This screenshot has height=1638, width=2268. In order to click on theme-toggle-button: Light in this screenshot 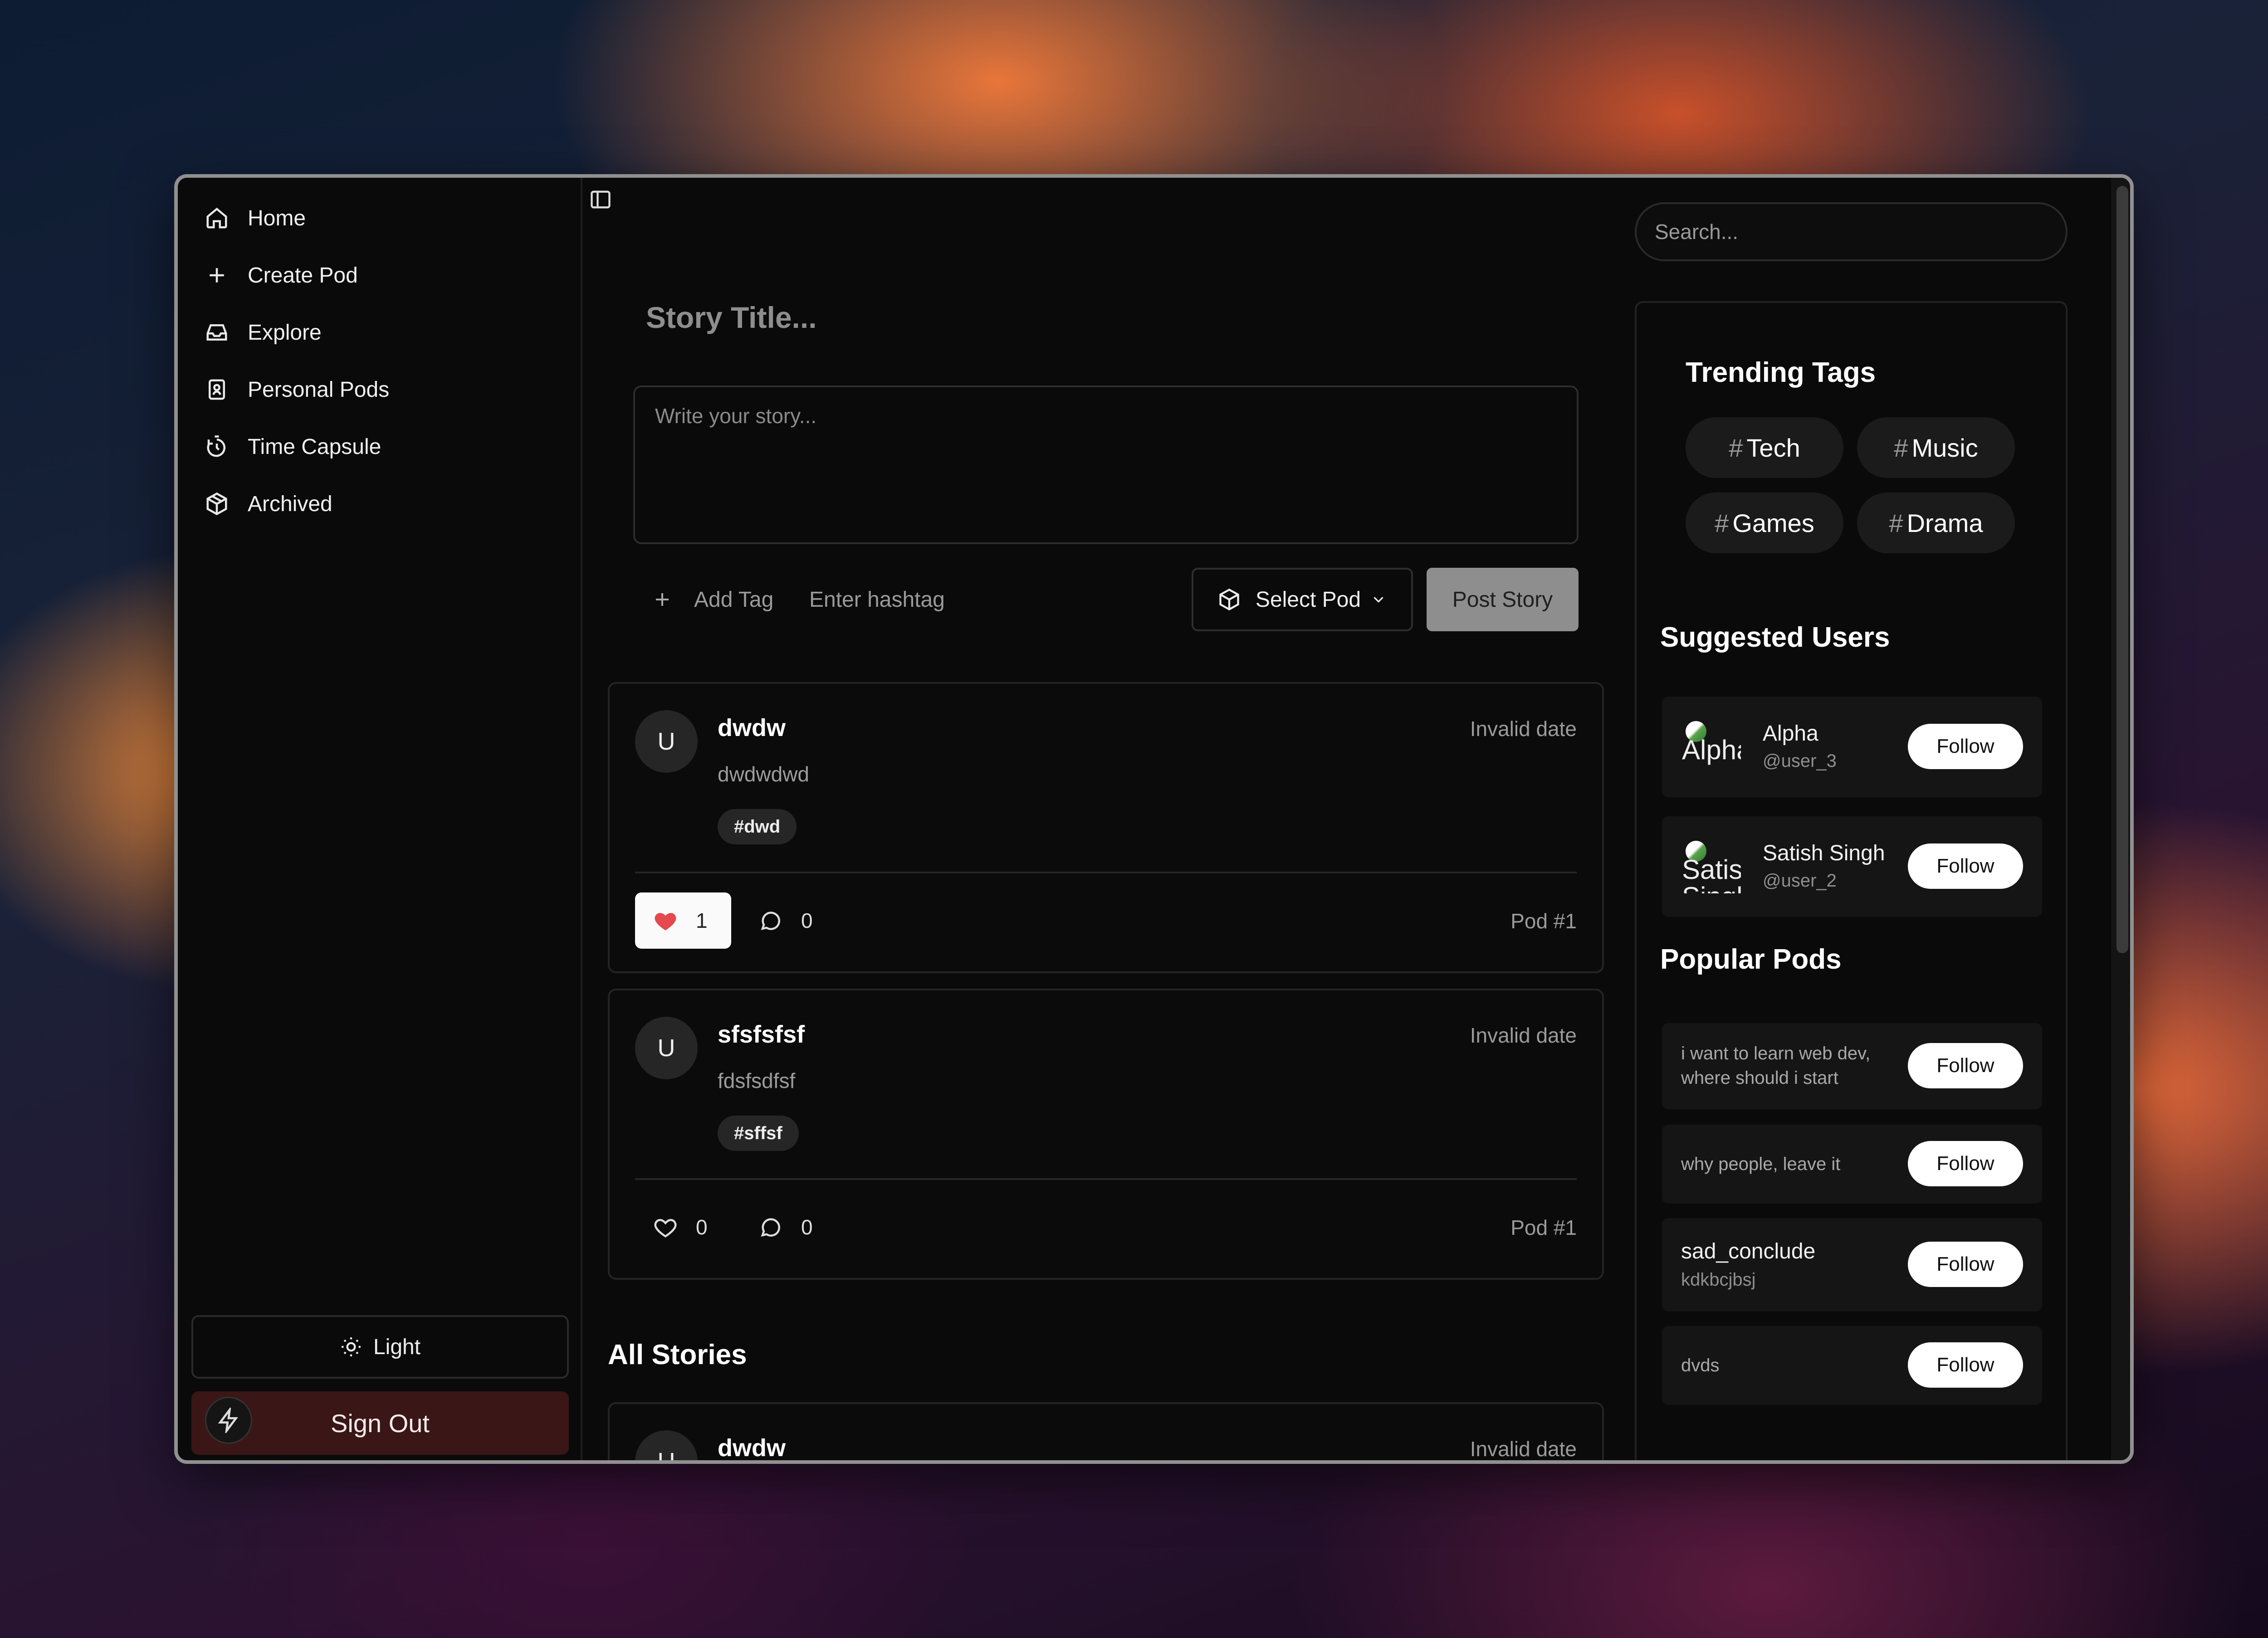, I will do `click(380, 1347)`.